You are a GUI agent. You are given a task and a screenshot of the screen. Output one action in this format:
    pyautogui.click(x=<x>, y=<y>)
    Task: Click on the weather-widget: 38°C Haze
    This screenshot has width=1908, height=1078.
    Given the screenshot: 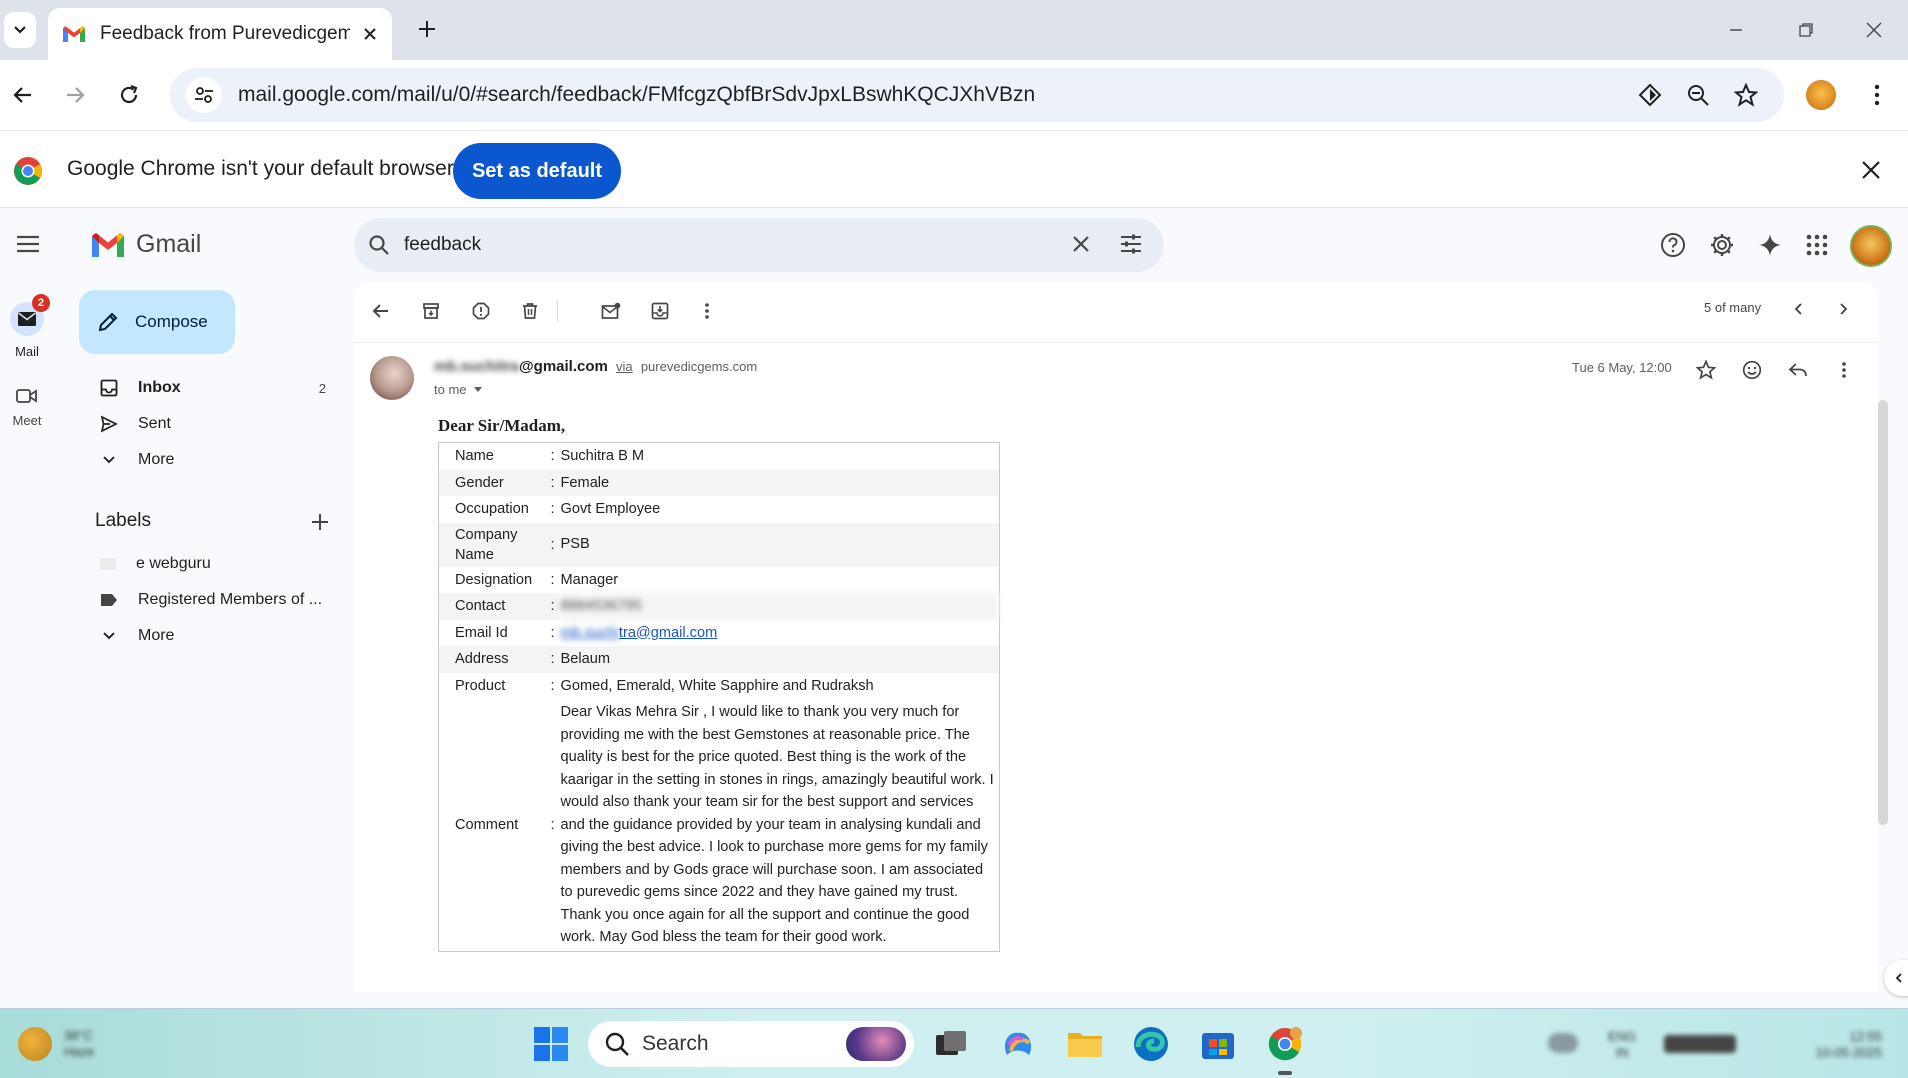 What is the action you would take?
    pyautogui.click(x=56, y=1044)
    